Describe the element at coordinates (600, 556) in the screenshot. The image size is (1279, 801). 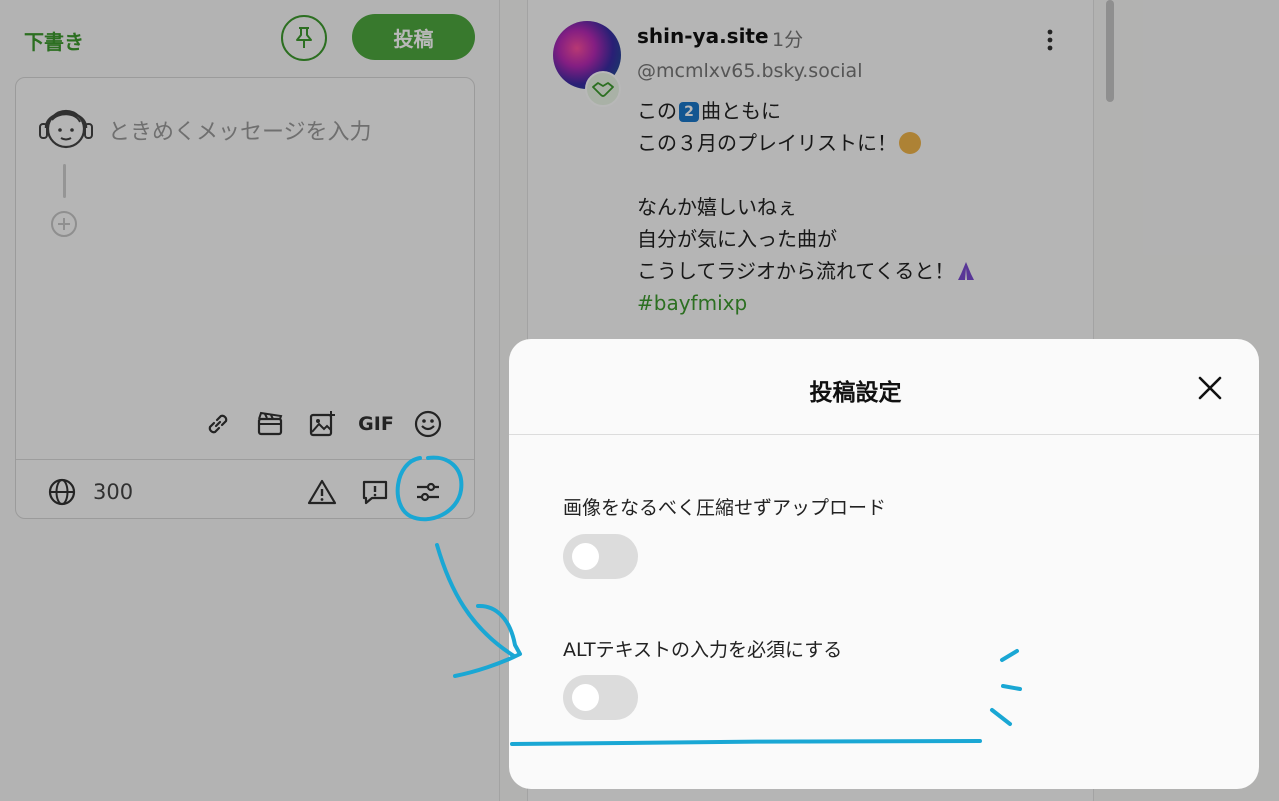
I see `compress-toggle` at that location.